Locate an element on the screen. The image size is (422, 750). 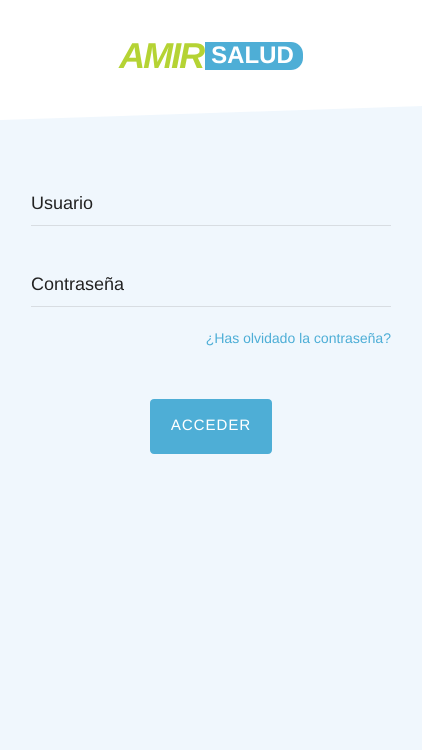
login-button: ACCEDER is located at coordinates (211, 426).